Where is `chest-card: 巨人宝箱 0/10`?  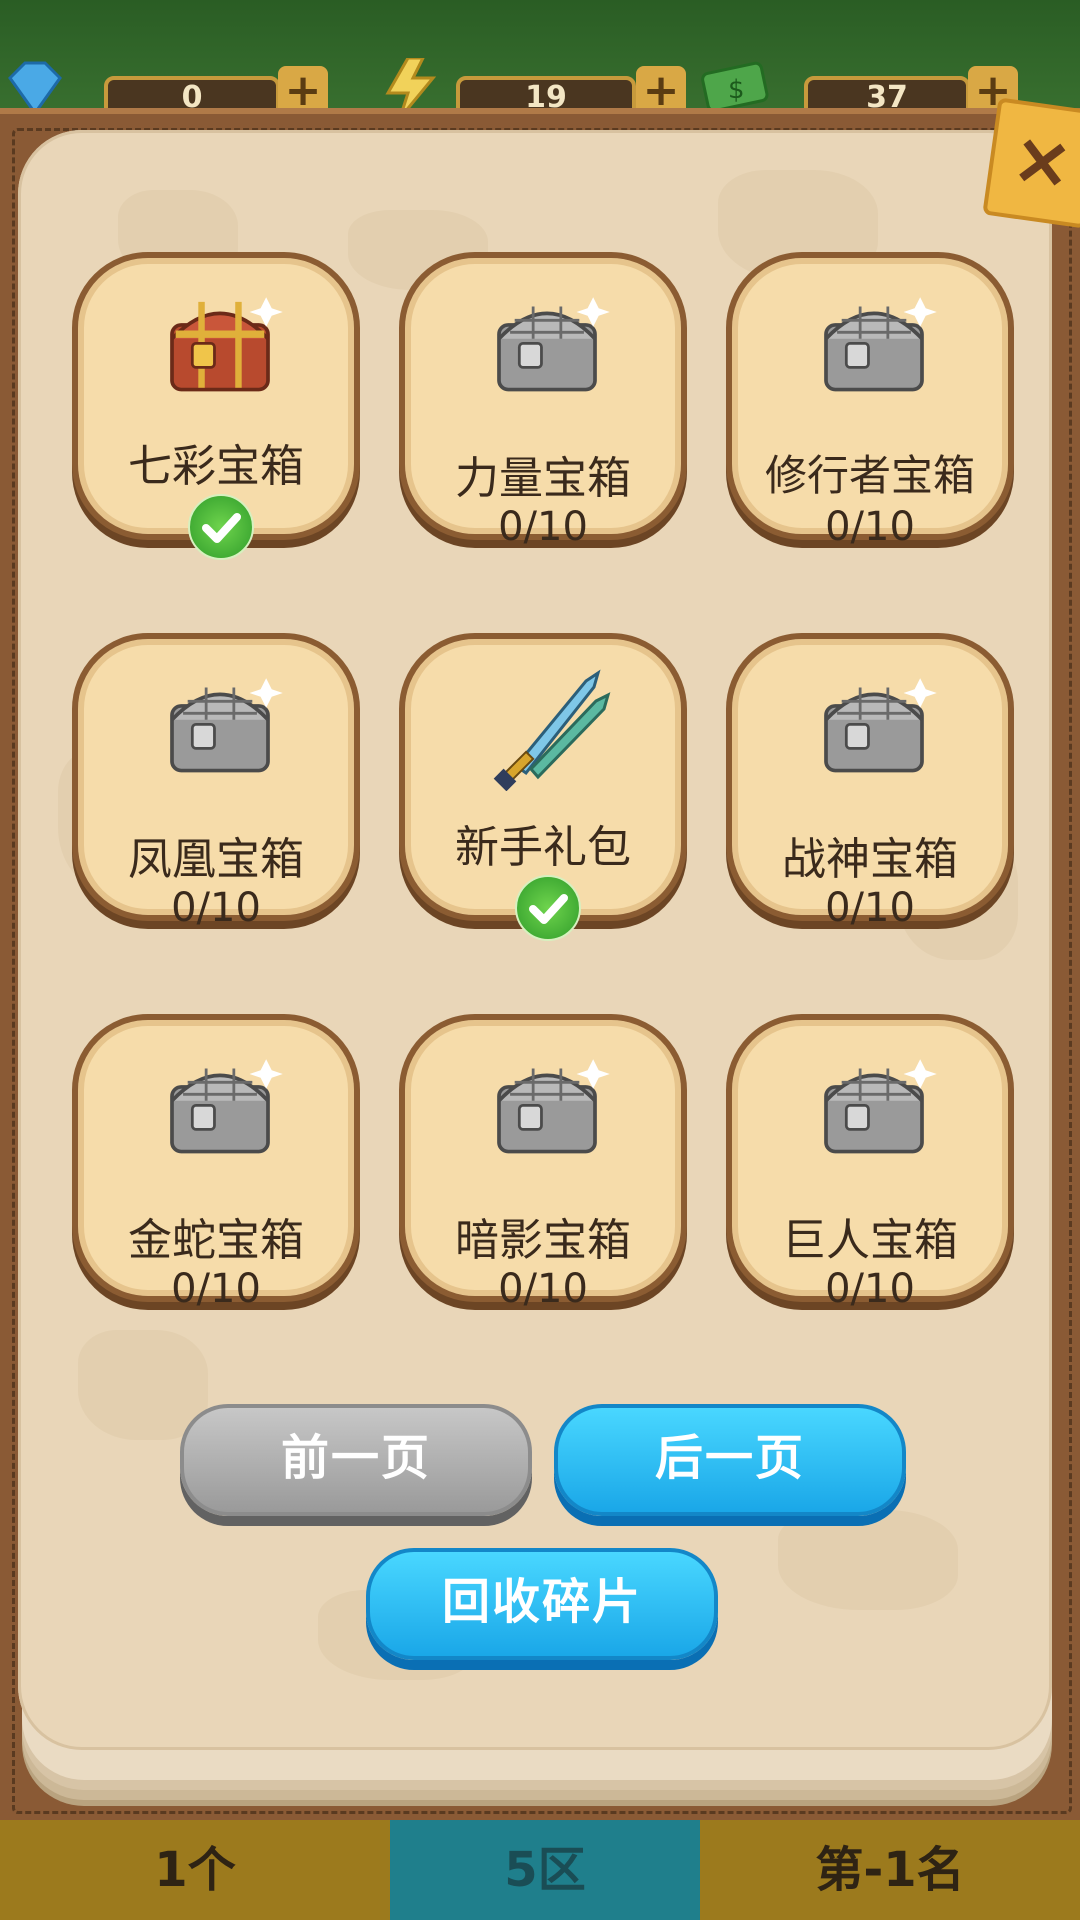 chest-card: 巨人宝箱 0/10 is located at coordinates (870, 1163).